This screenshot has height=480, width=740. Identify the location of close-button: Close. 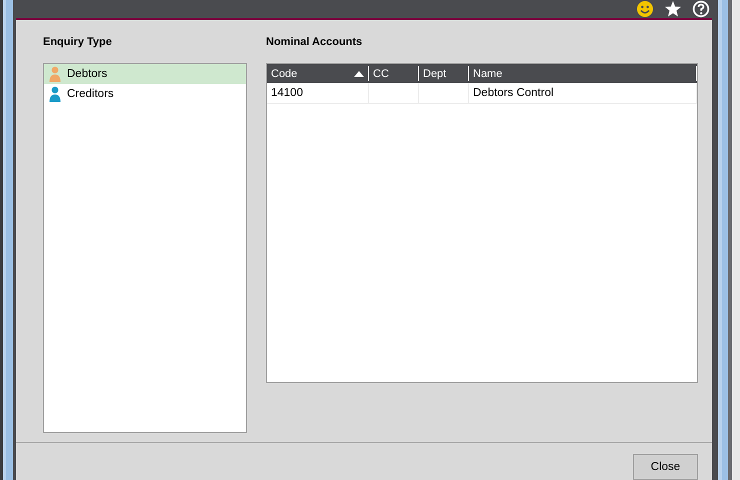
(665, 467).